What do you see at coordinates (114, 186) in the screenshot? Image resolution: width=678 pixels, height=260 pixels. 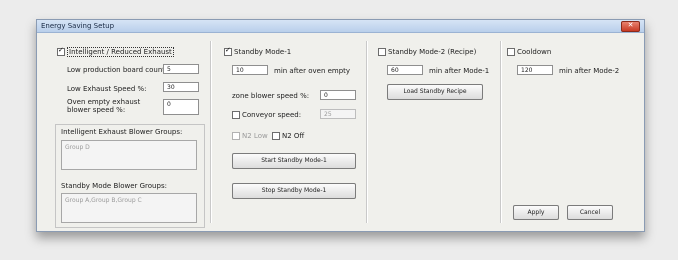 I see `standby-groups-label: Standby Mode Blower Groups:` at bounding box center [114, 186].